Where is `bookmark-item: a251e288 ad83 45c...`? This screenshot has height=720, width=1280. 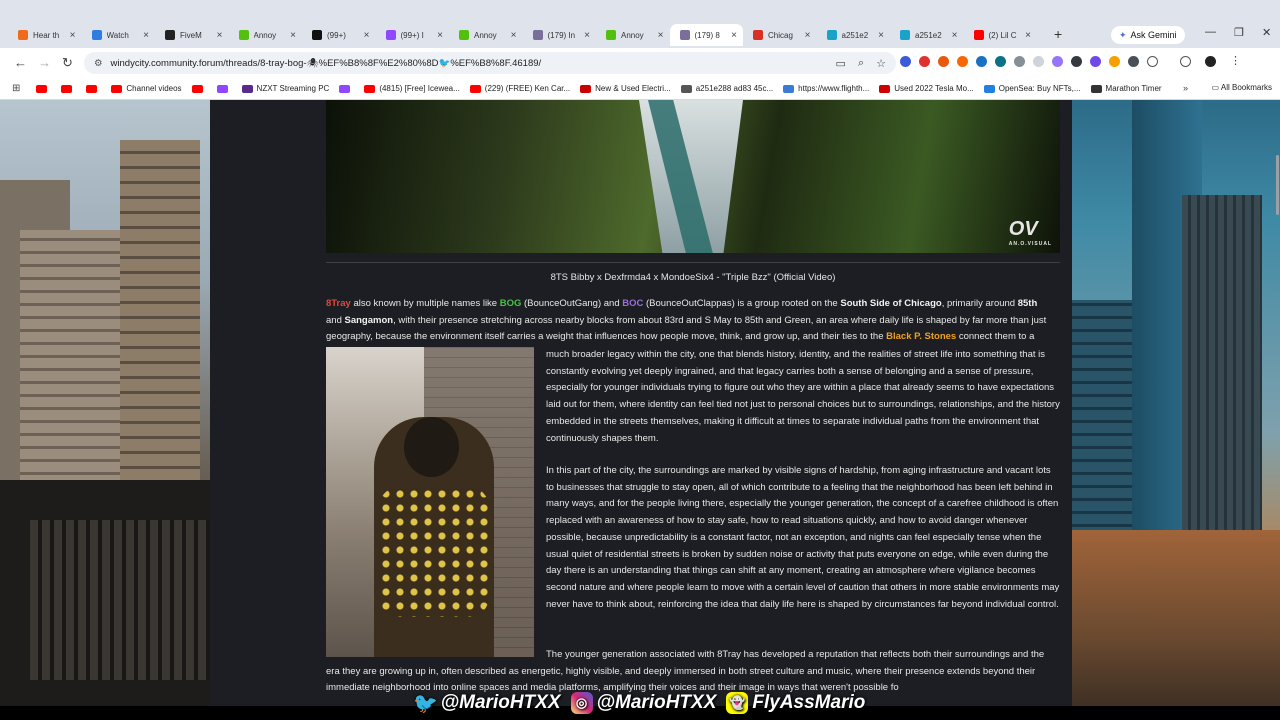
bookmark-item: a251e288 ad83 45c... is located at coordinates (726, 88).